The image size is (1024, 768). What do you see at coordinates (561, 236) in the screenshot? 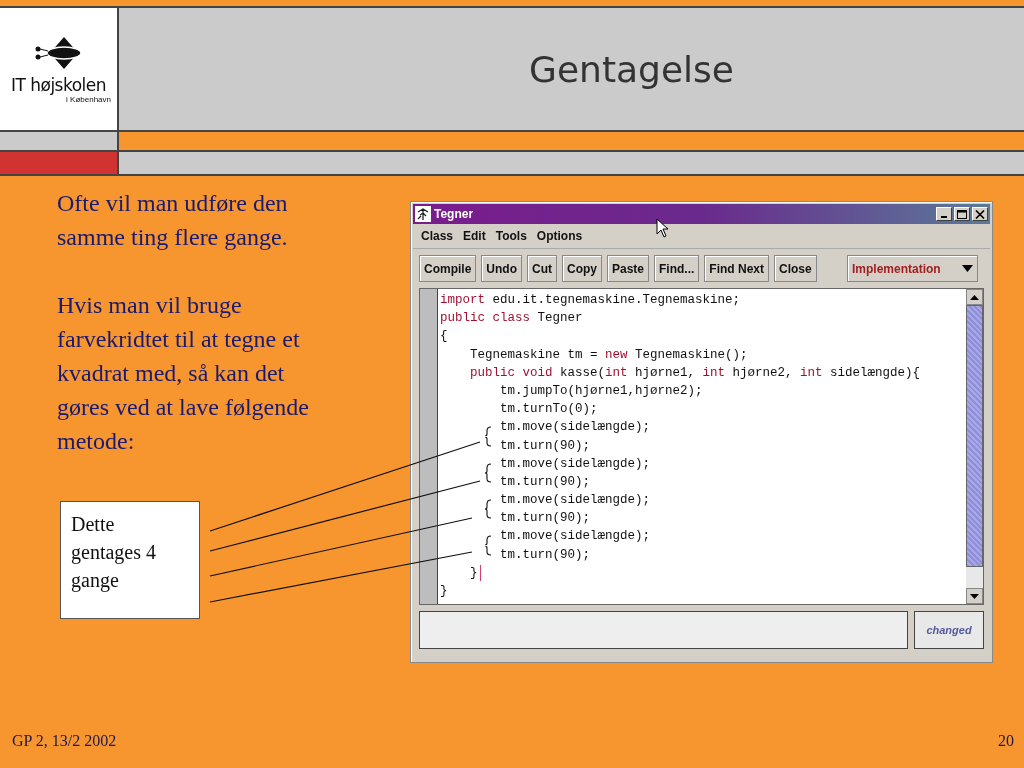
I see `menu-item: Options` at bounding box center [561, 236].